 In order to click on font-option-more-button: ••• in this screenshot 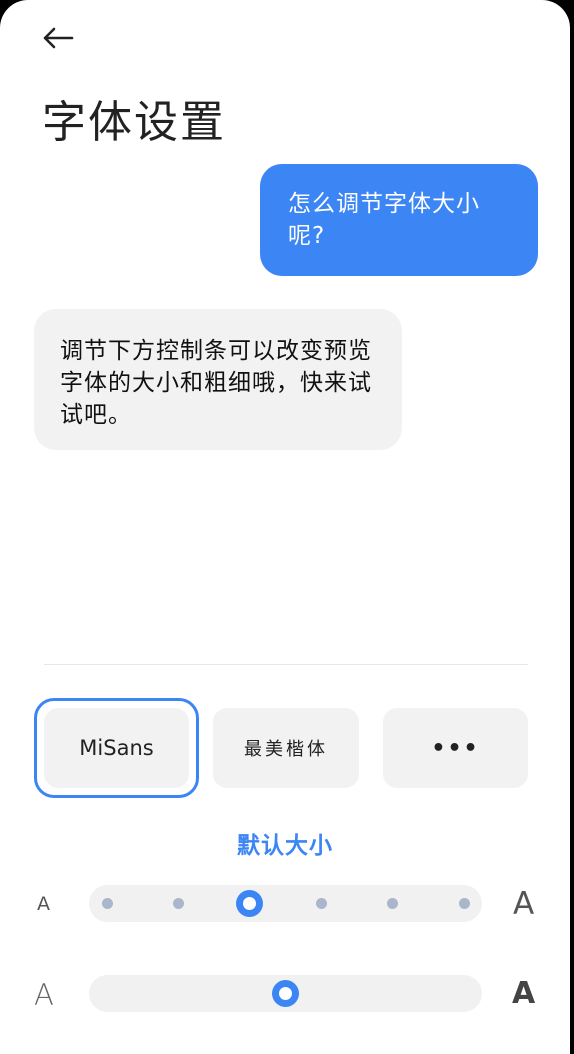, I will do `click(455, 748)`.